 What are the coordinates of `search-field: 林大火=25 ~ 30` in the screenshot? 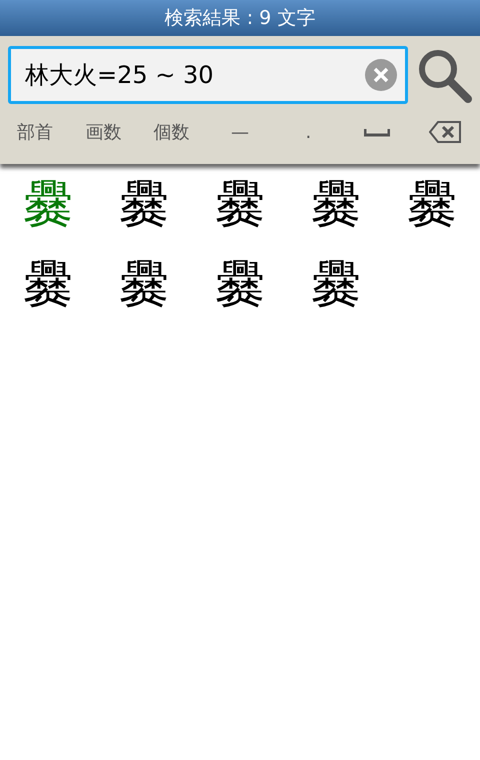 It's located at (195, 75).